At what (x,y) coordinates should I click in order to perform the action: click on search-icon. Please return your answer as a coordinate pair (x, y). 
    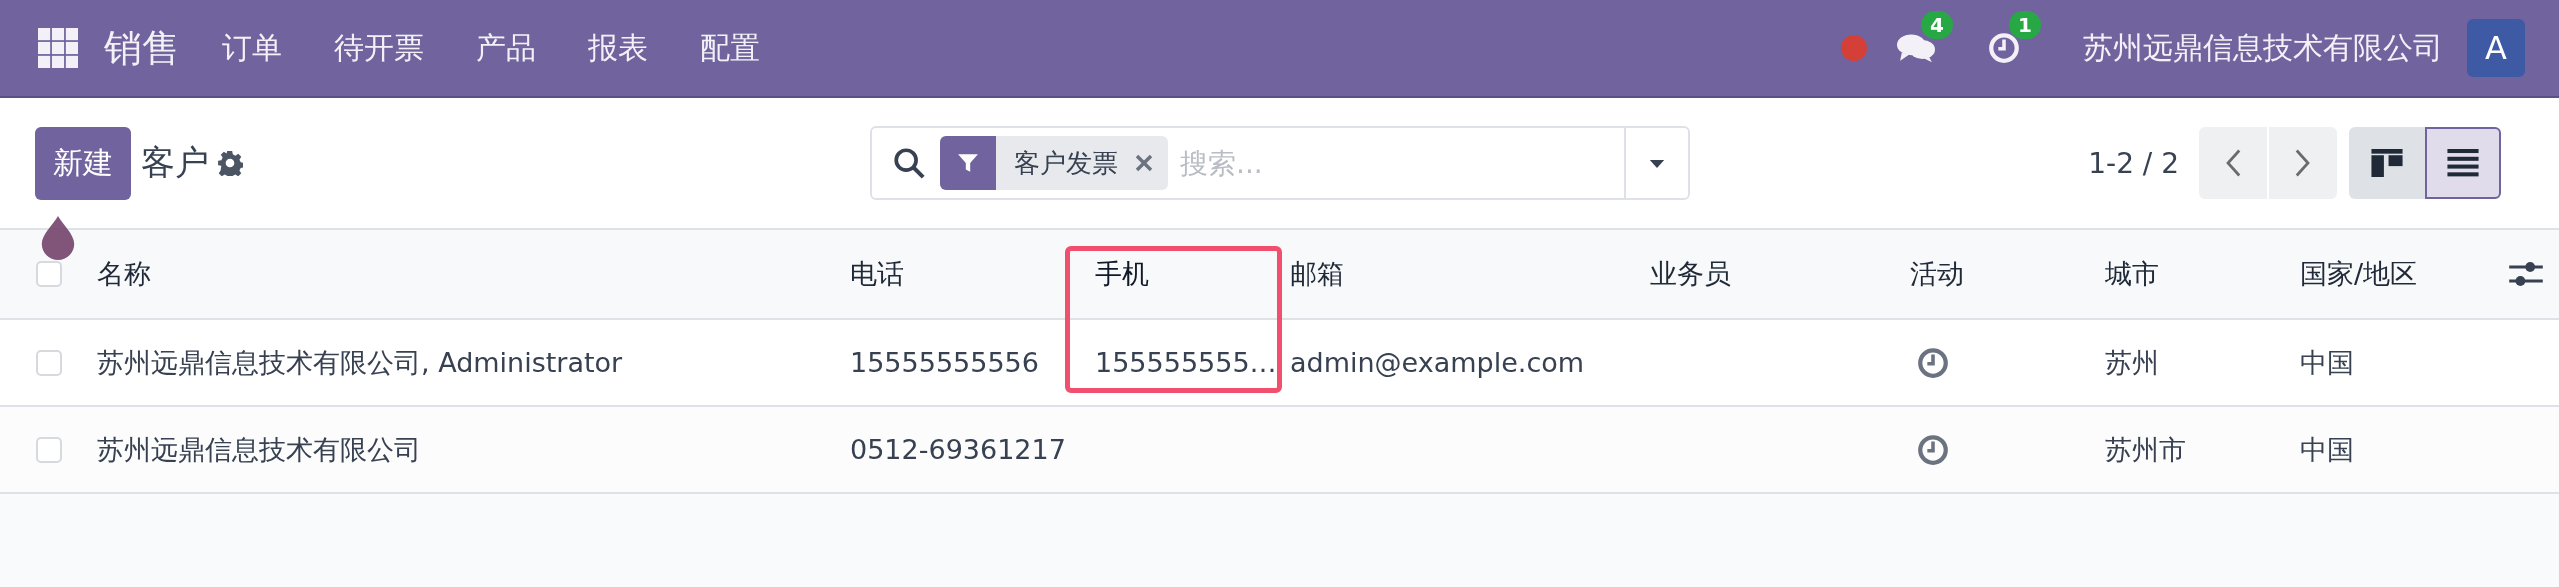
    Looking at the image, I should click on (909, 163).